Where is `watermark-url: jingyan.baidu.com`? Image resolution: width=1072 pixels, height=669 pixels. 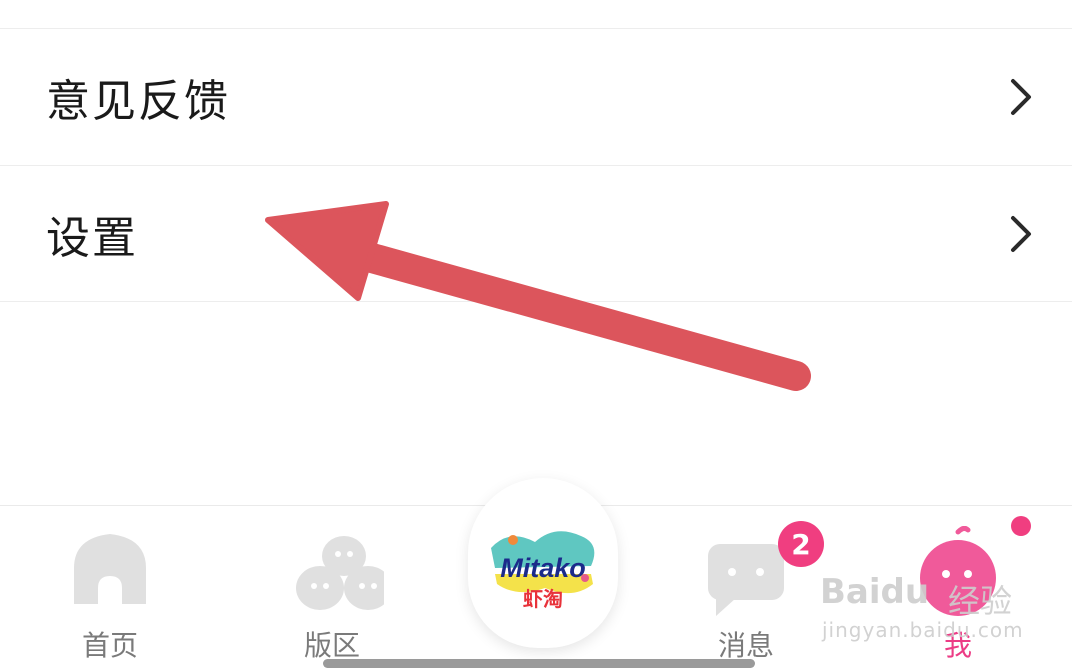 watermark-url: jingyan.baidu.com is located at coordinates (923, 630).